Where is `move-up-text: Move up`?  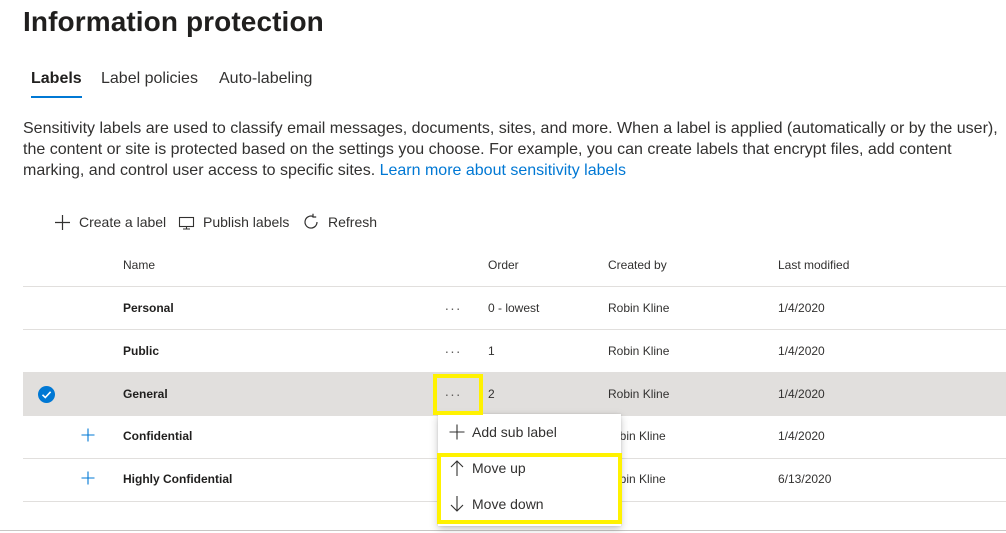 move-up-text: Move up is located at coordinates (499, 468).